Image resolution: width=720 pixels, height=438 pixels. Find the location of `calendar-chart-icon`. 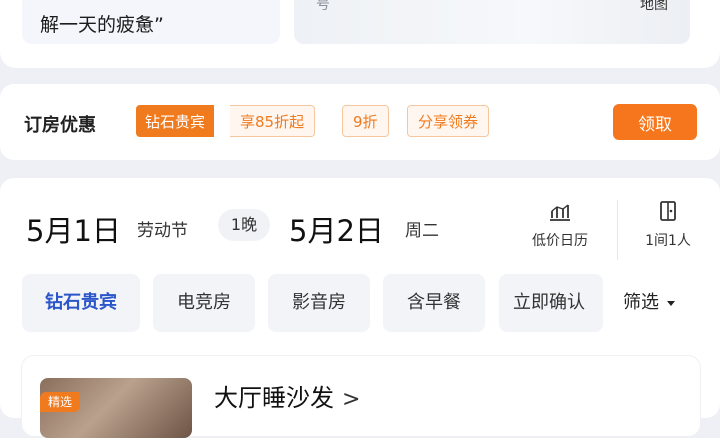

calendar-chart-icon is located at coordinates (560, 212).